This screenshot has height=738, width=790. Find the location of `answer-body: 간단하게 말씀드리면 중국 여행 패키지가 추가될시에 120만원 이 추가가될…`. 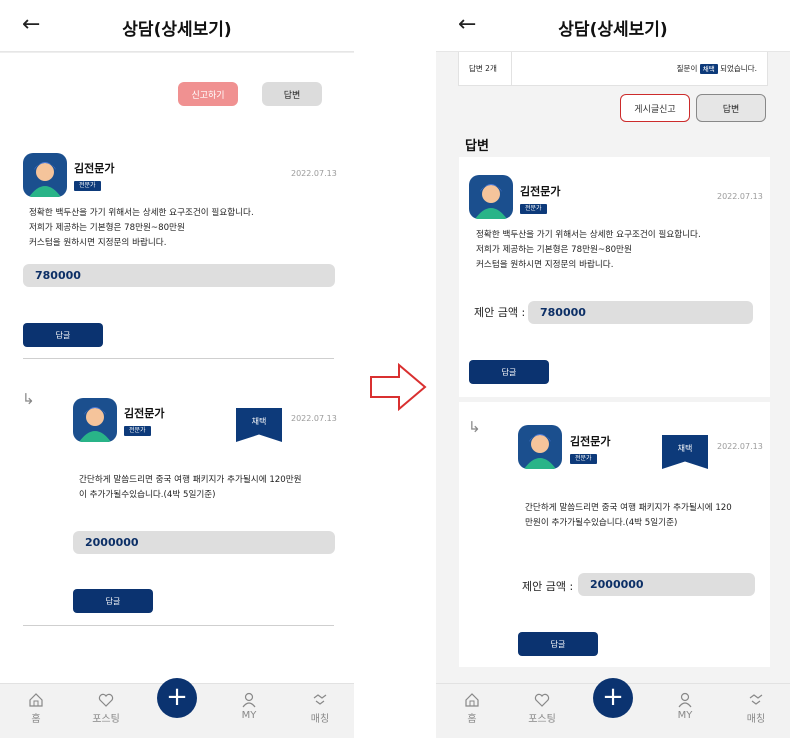

answer-body: 간단하게 말씀드리면 중국 여행 패키지가 추가될시에 120만원 이 추가가될… is located at coordinates (190, 487).